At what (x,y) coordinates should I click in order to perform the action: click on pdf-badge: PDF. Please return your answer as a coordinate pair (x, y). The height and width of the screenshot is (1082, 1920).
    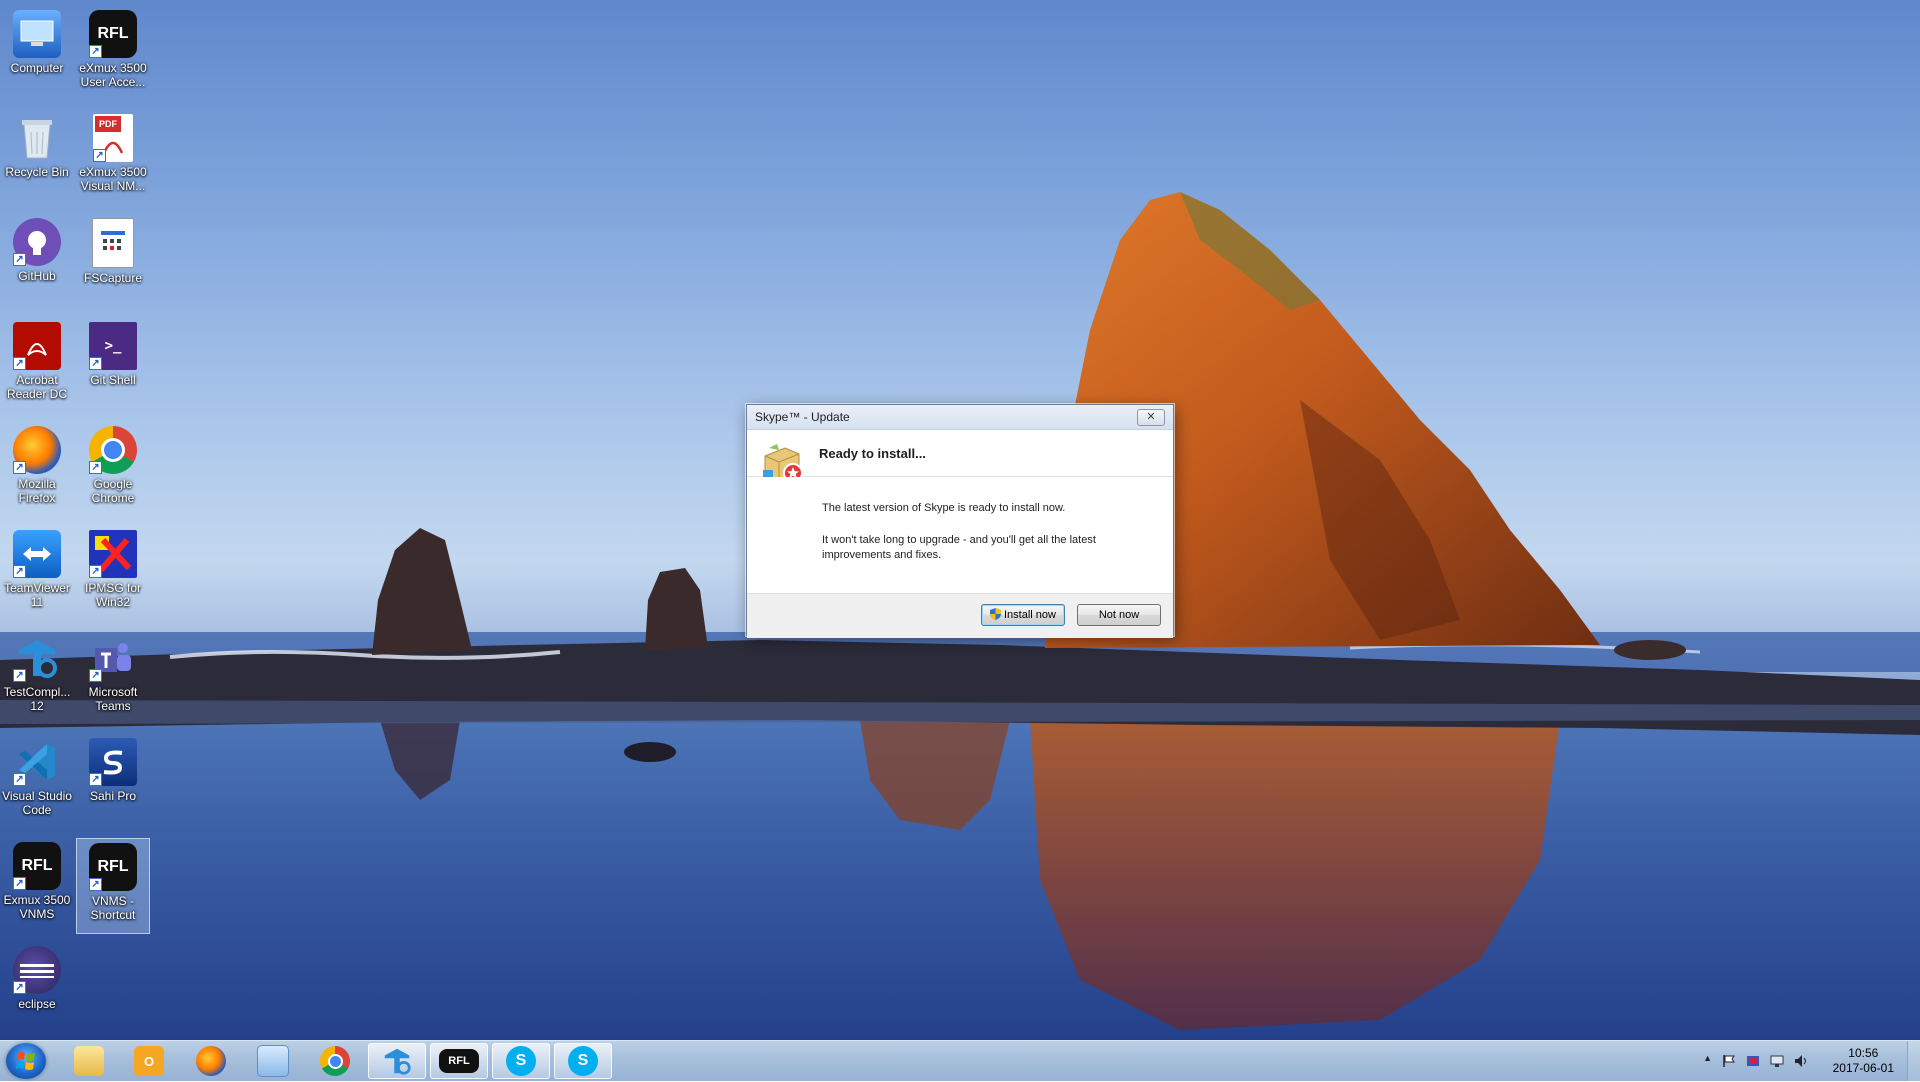
    Looking at the image, I should click on (108, 124).